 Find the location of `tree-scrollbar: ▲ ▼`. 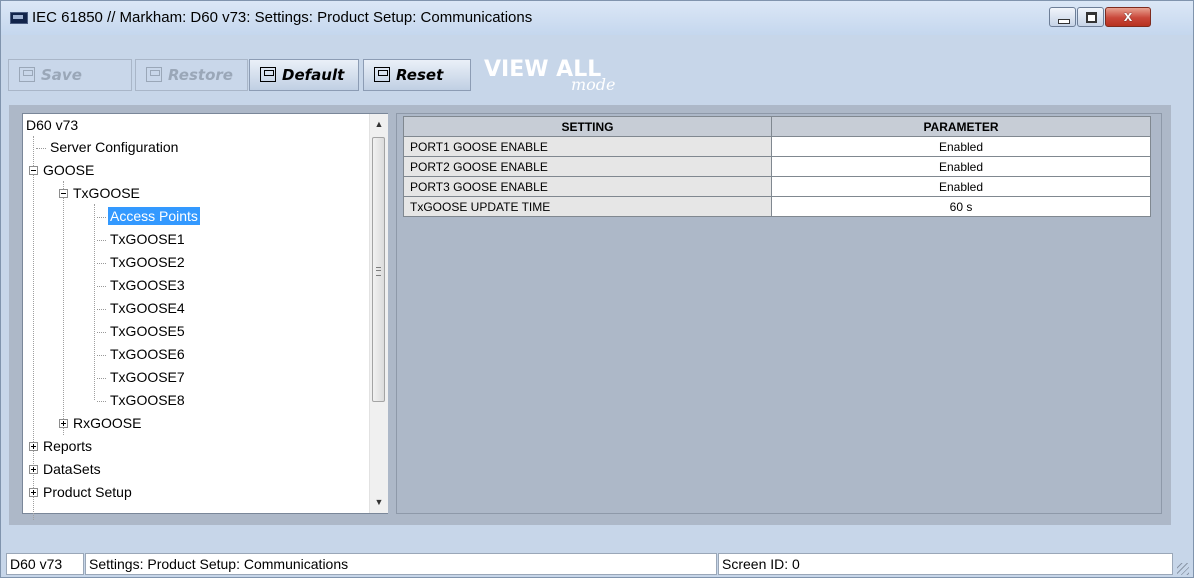

tree-scrollbar: ▲ ▼ is located at coordinates (378, 313).